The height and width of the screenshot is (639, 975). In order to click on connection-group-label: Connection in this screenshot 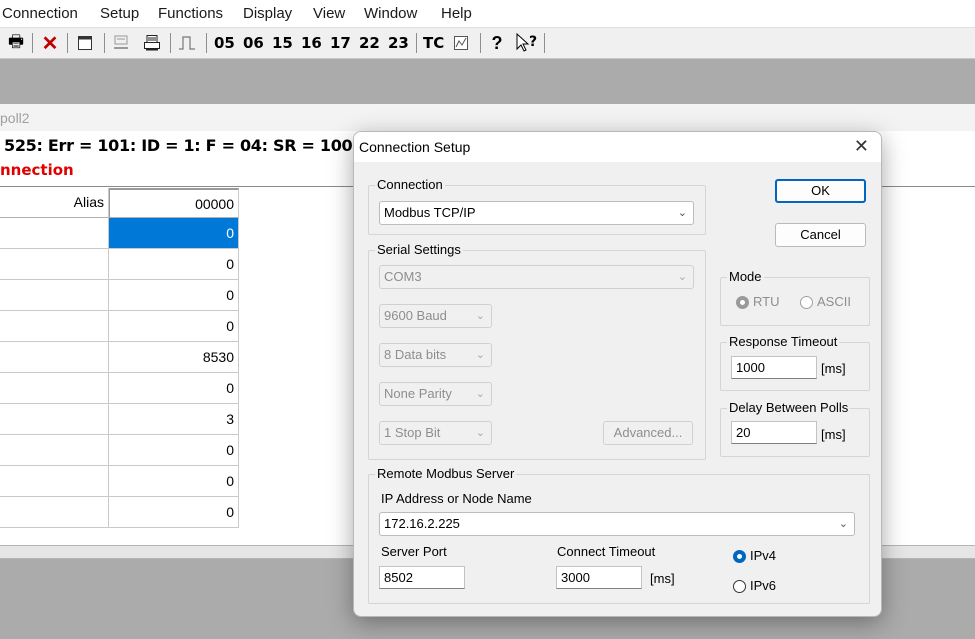, I will do `click(410, 184)`.